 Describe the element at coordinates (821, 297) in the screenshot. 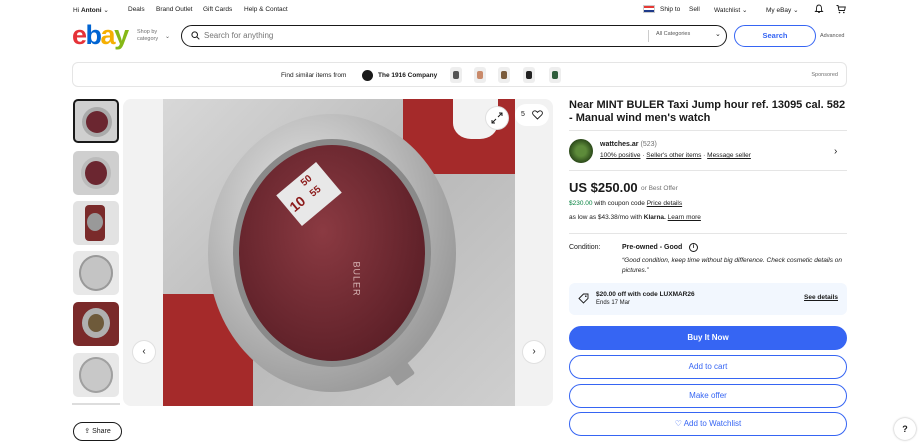

I see `see-details-link: See details` at that location.